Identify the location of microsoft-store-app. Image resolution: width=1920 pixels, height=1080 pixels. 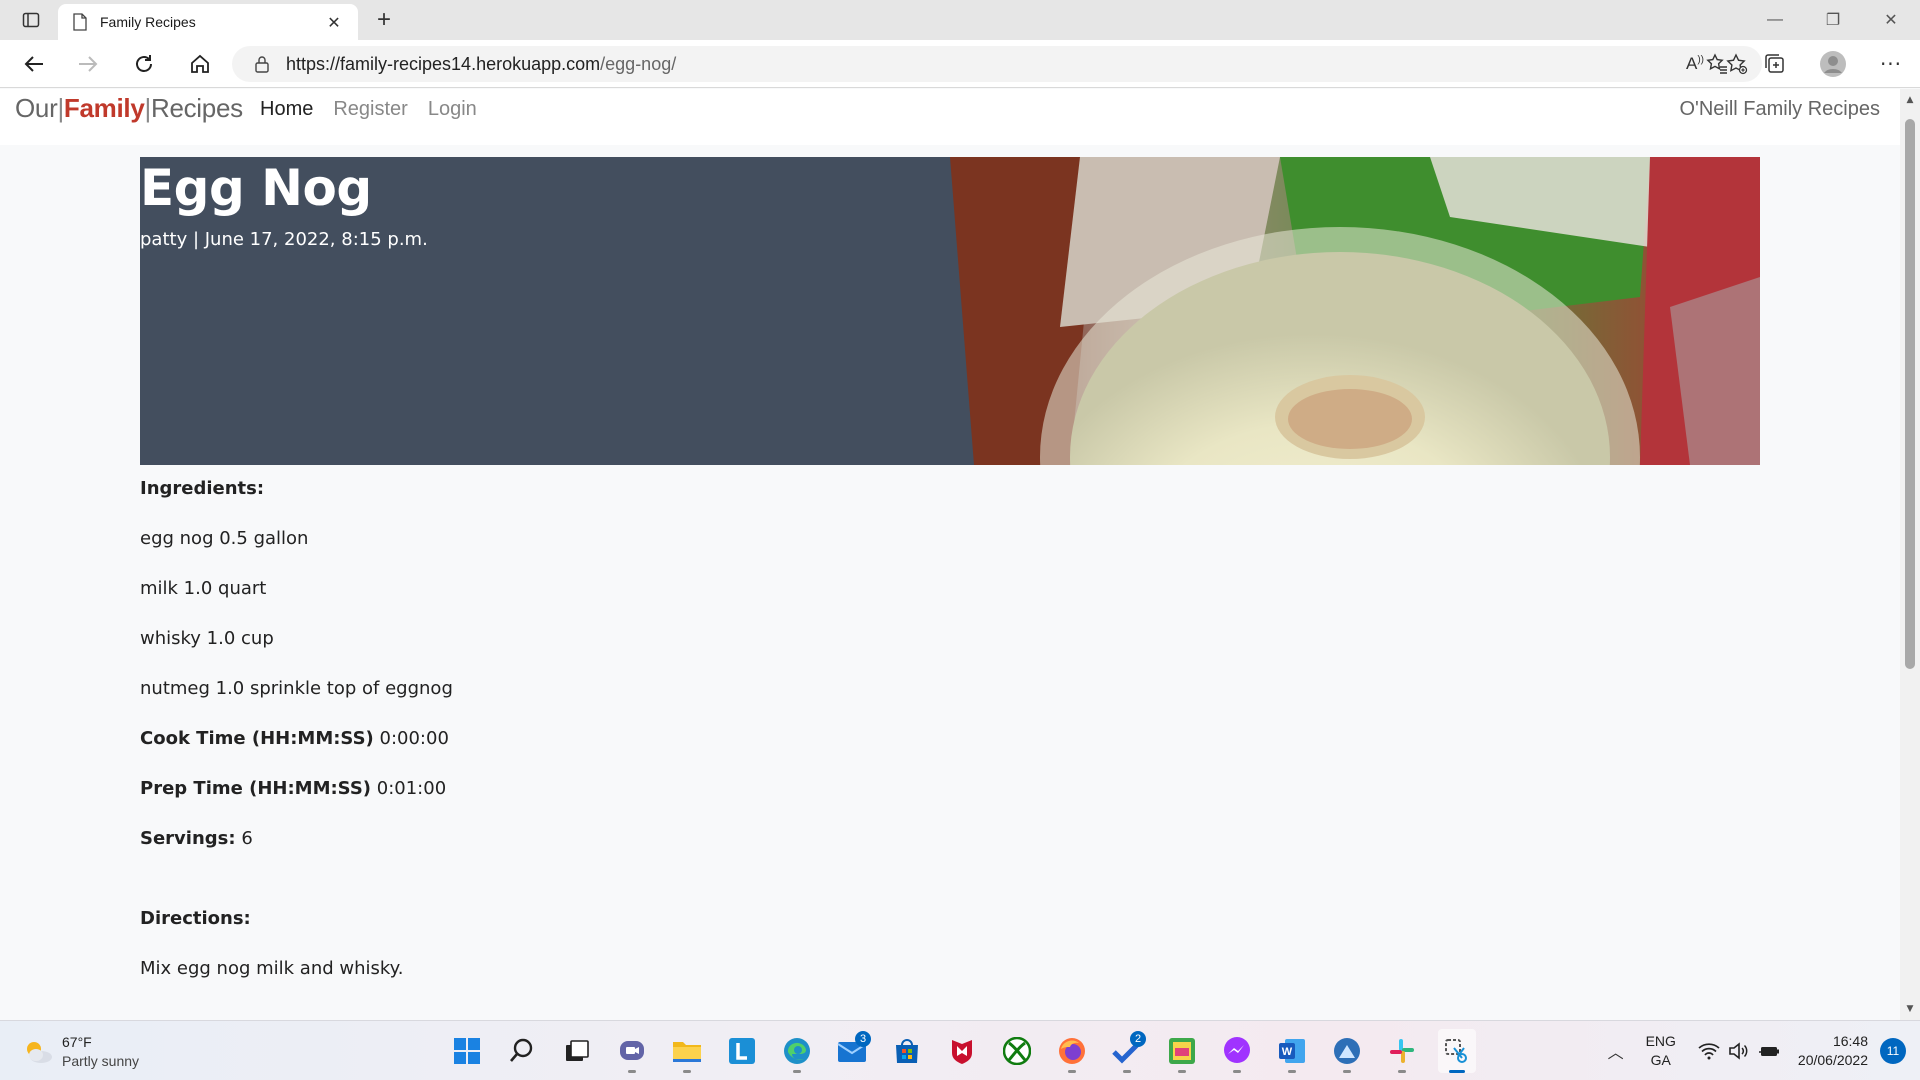
(907, 1051).